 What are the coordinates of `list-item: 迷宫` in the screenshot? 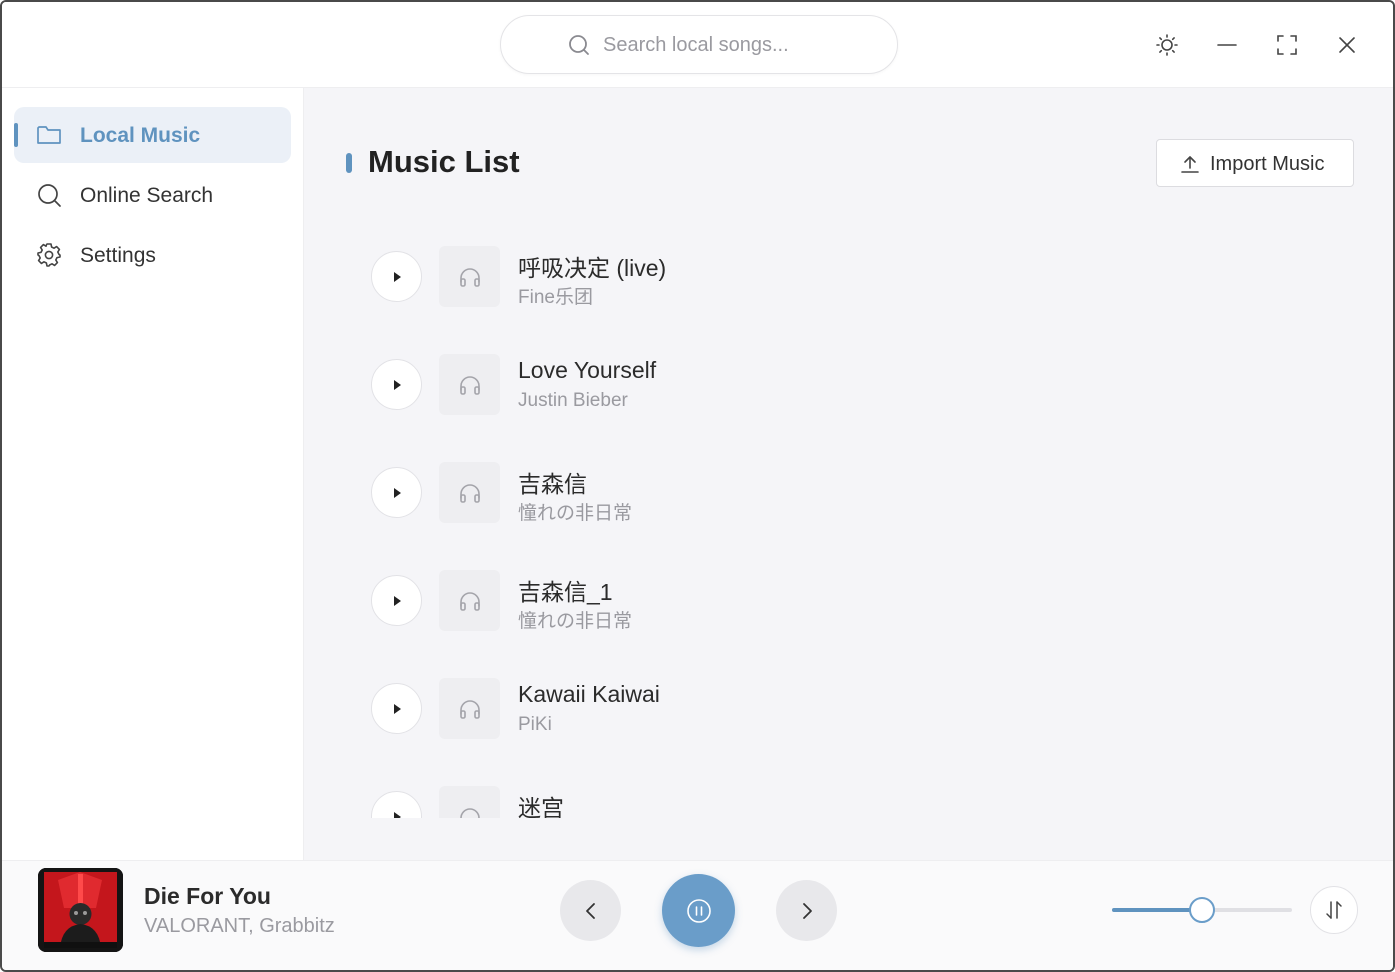 It's located at (848, 800).